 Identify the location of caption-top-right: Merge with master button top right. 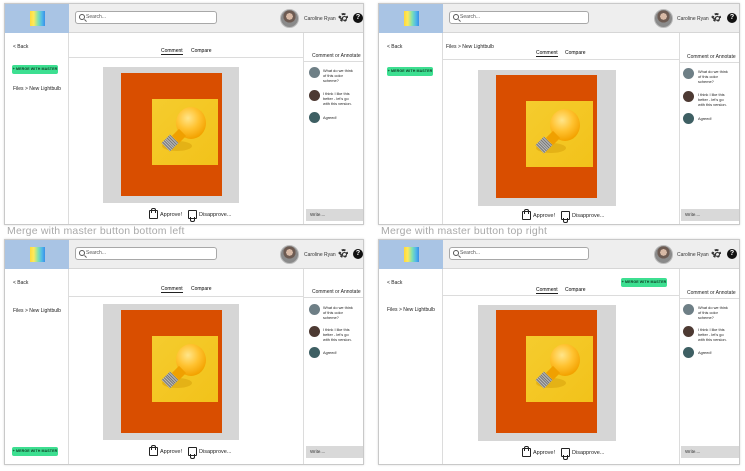
(464, 231).